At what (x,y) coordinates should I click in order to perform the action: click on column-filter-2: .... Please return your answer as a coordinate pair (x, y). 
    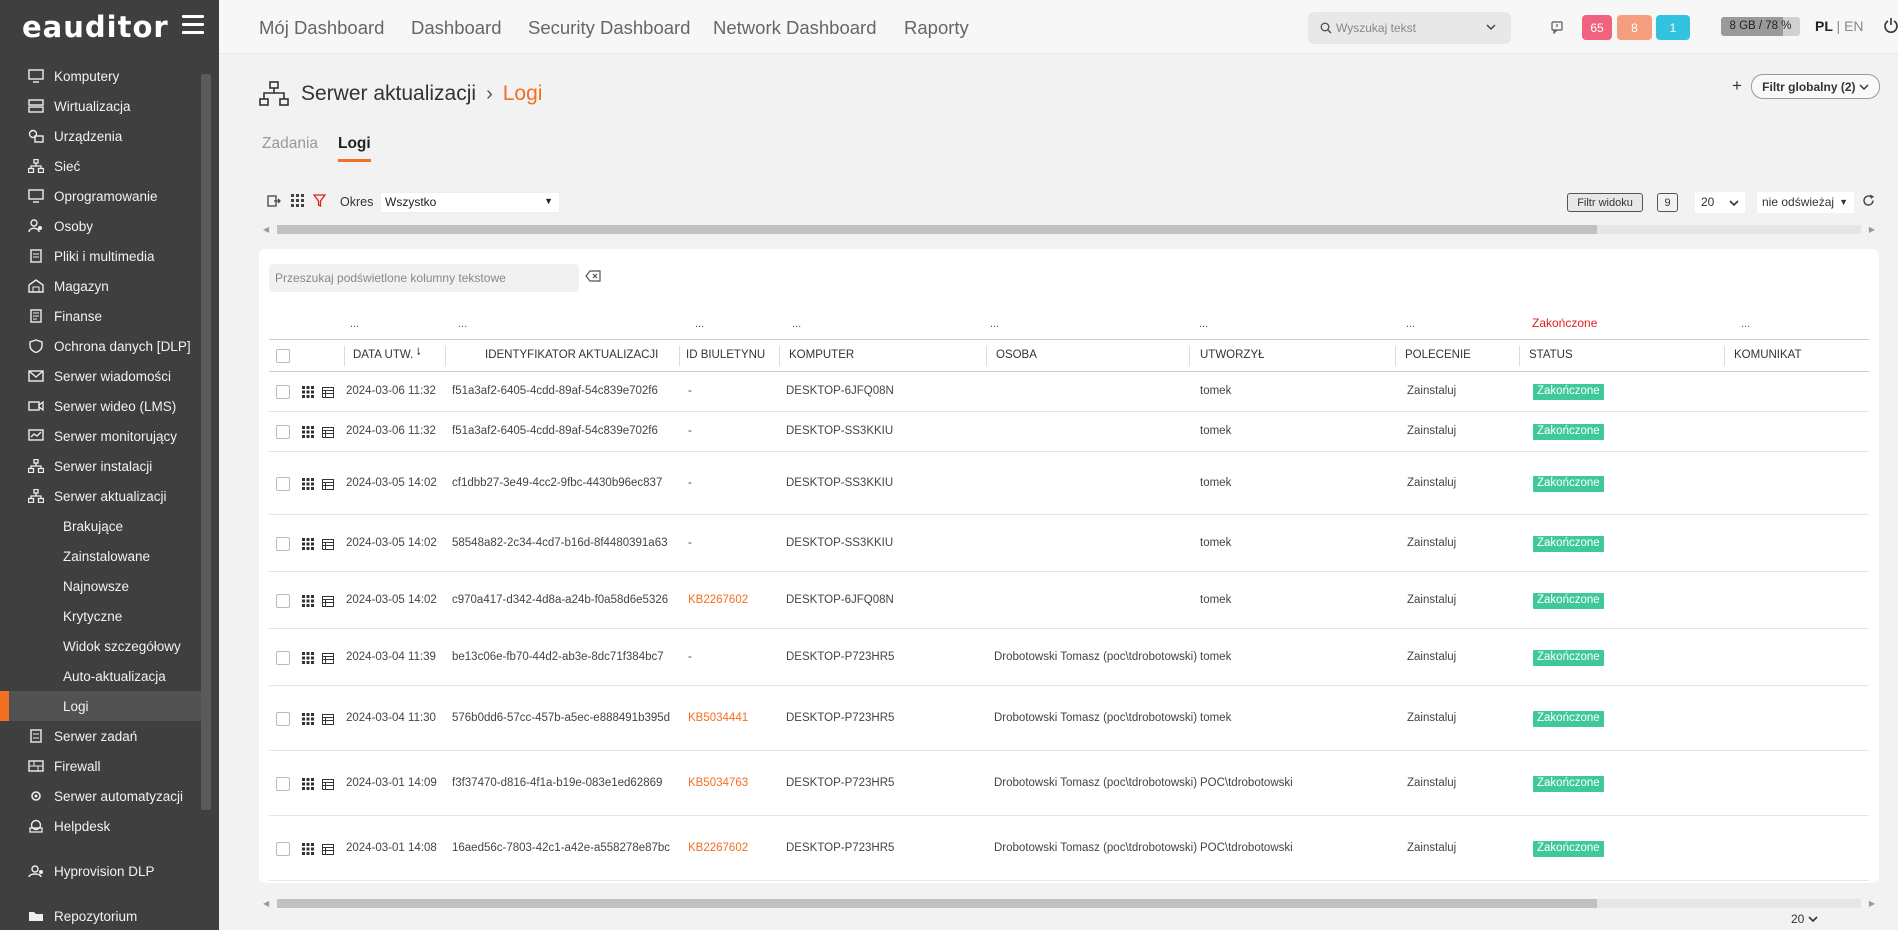
    Looking at the image, I should click on (699, 324).